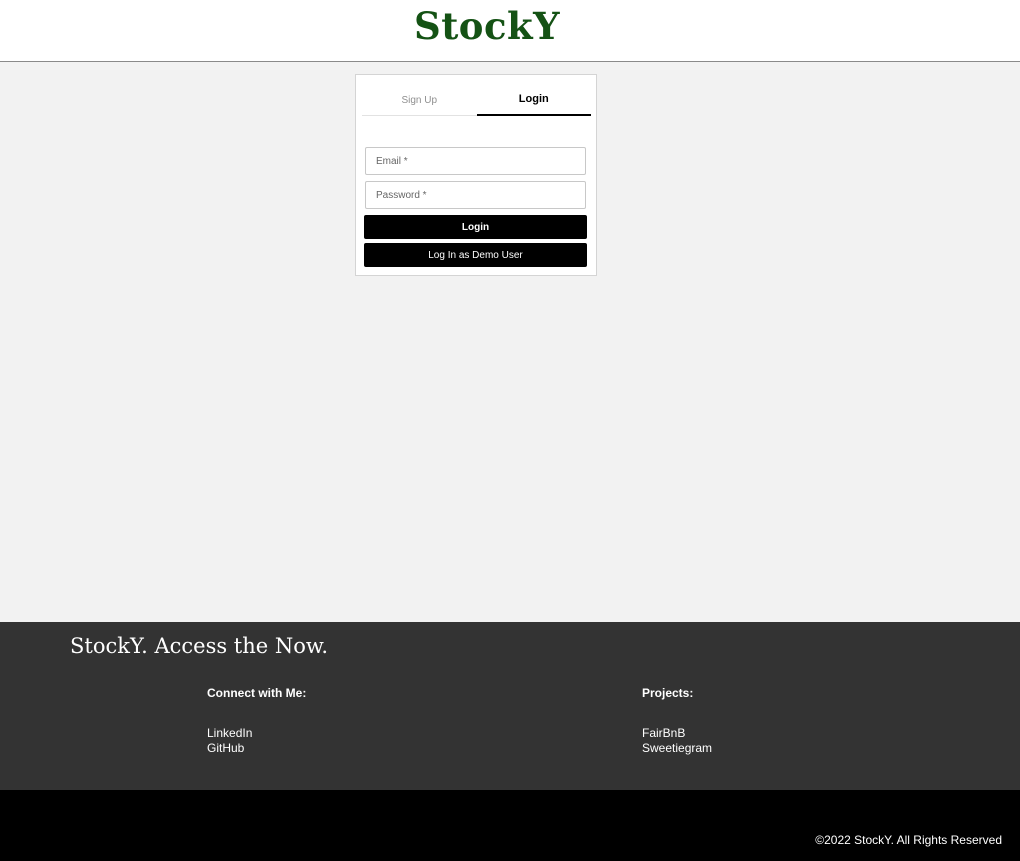 The height and width of the screenshot is (861, 1020). I want to click on footer-bottom-bar: ©2022 StockY. All Rights Reserved, so click(510, 825).